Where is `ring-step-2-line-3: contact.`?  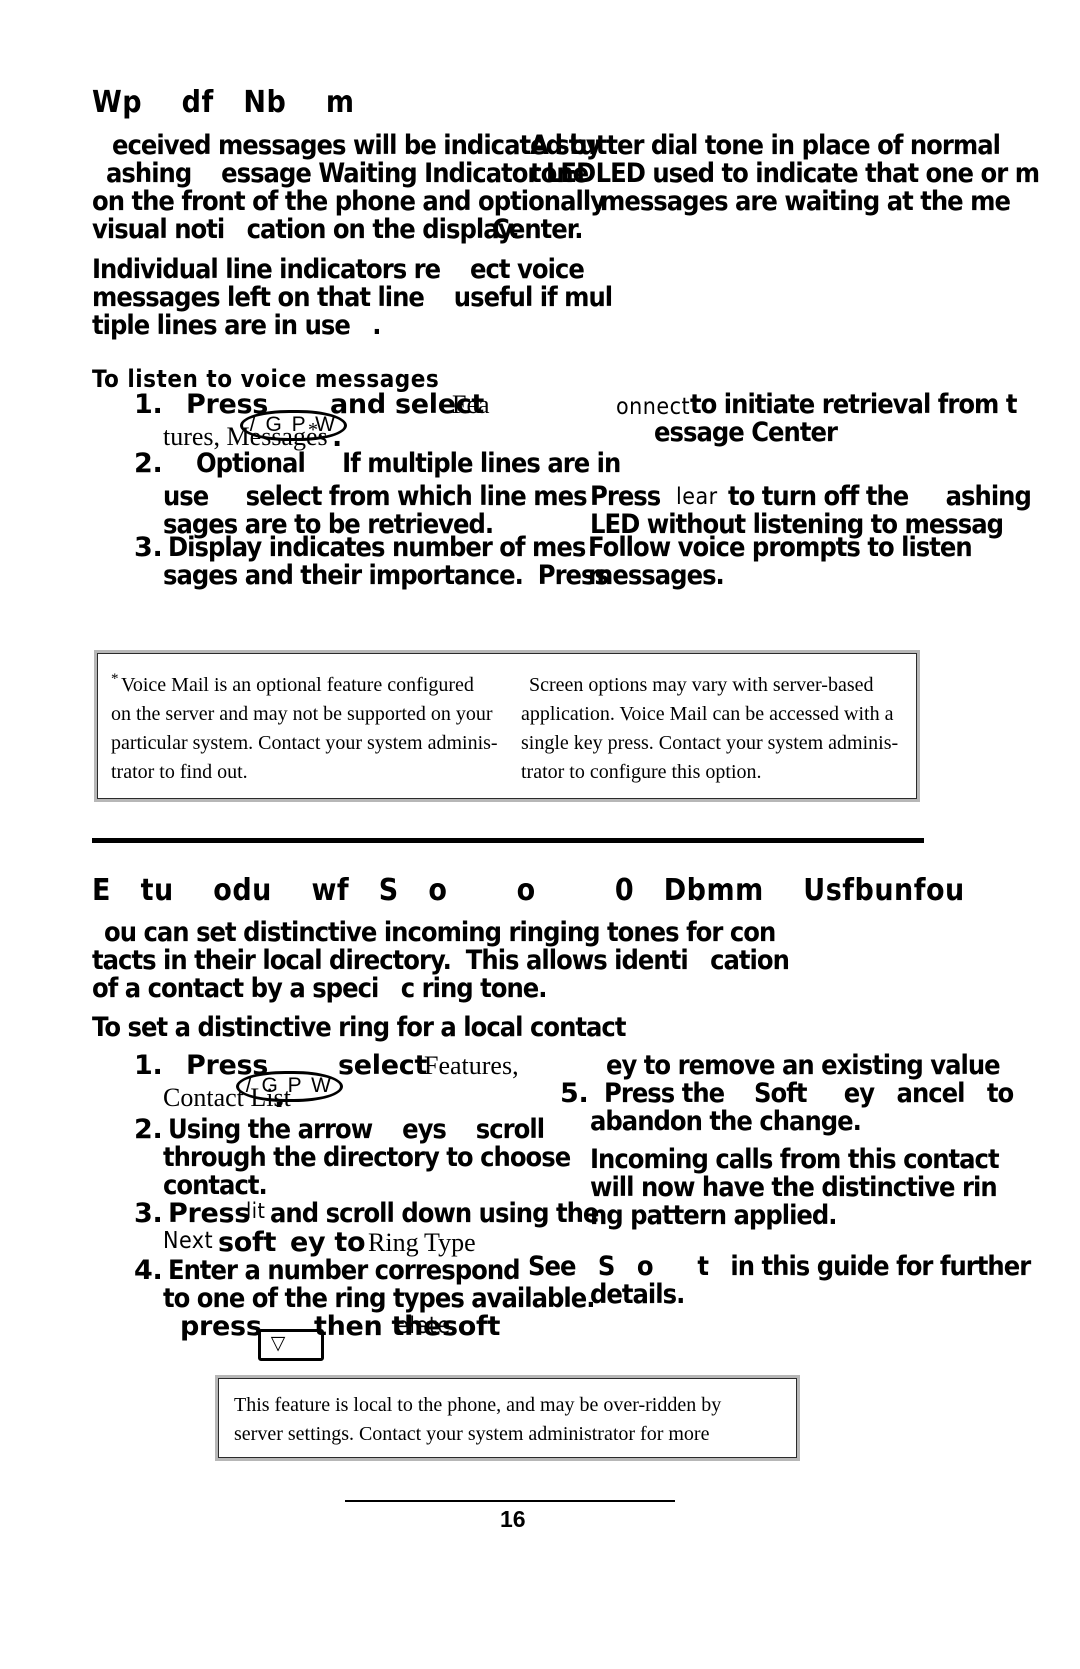
ring-step-2-line-3: contact. is located at coordinates (215, 1185).